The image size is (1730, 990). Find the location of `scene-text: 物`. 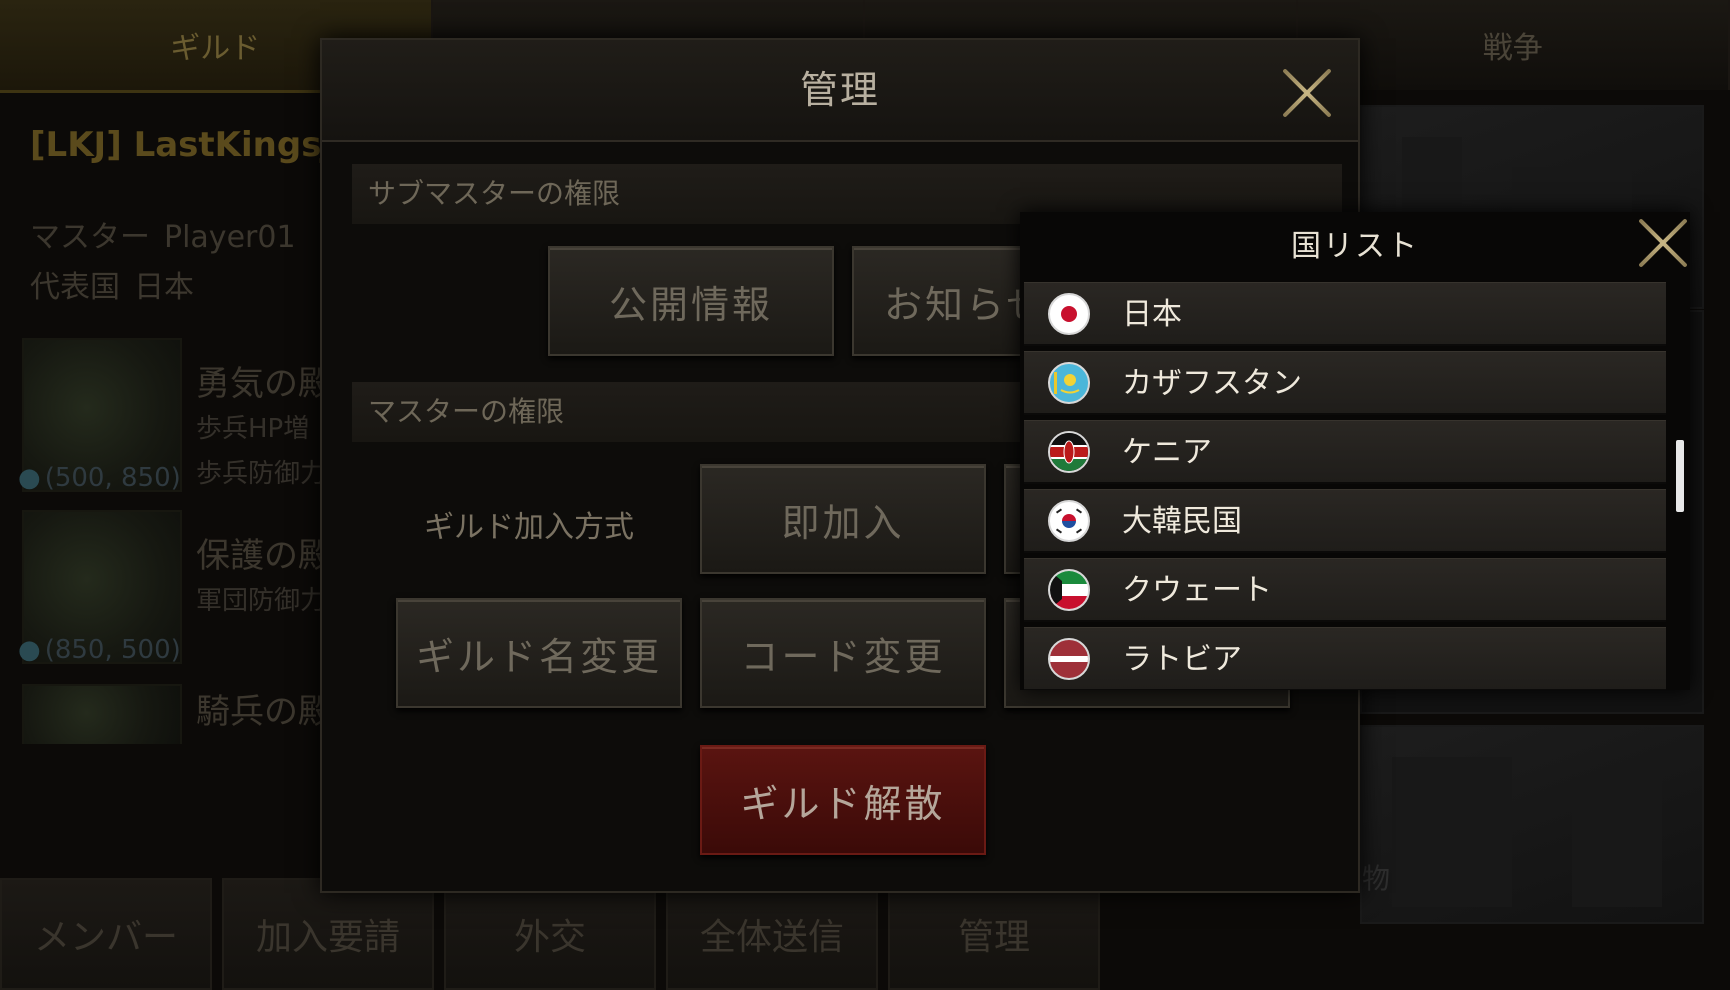

scene-text: 物 is located at coordinates (1376, 878).